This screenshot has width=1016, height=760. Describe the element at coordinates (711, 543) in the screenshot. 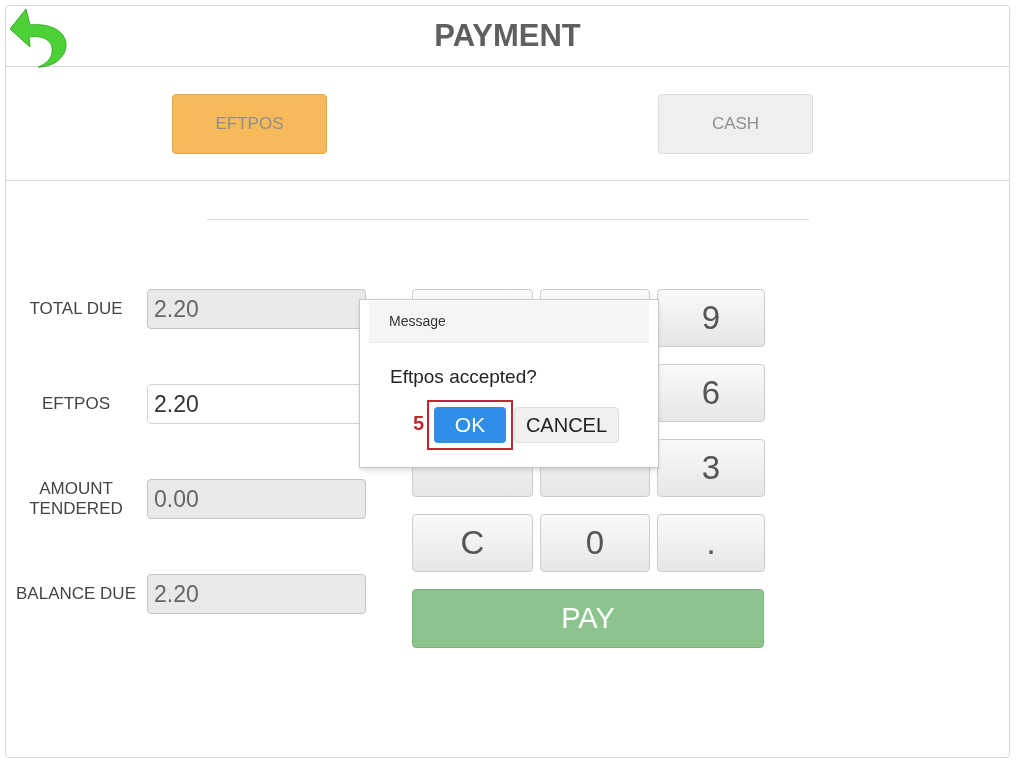

I see `keypad-key: .` at that location.